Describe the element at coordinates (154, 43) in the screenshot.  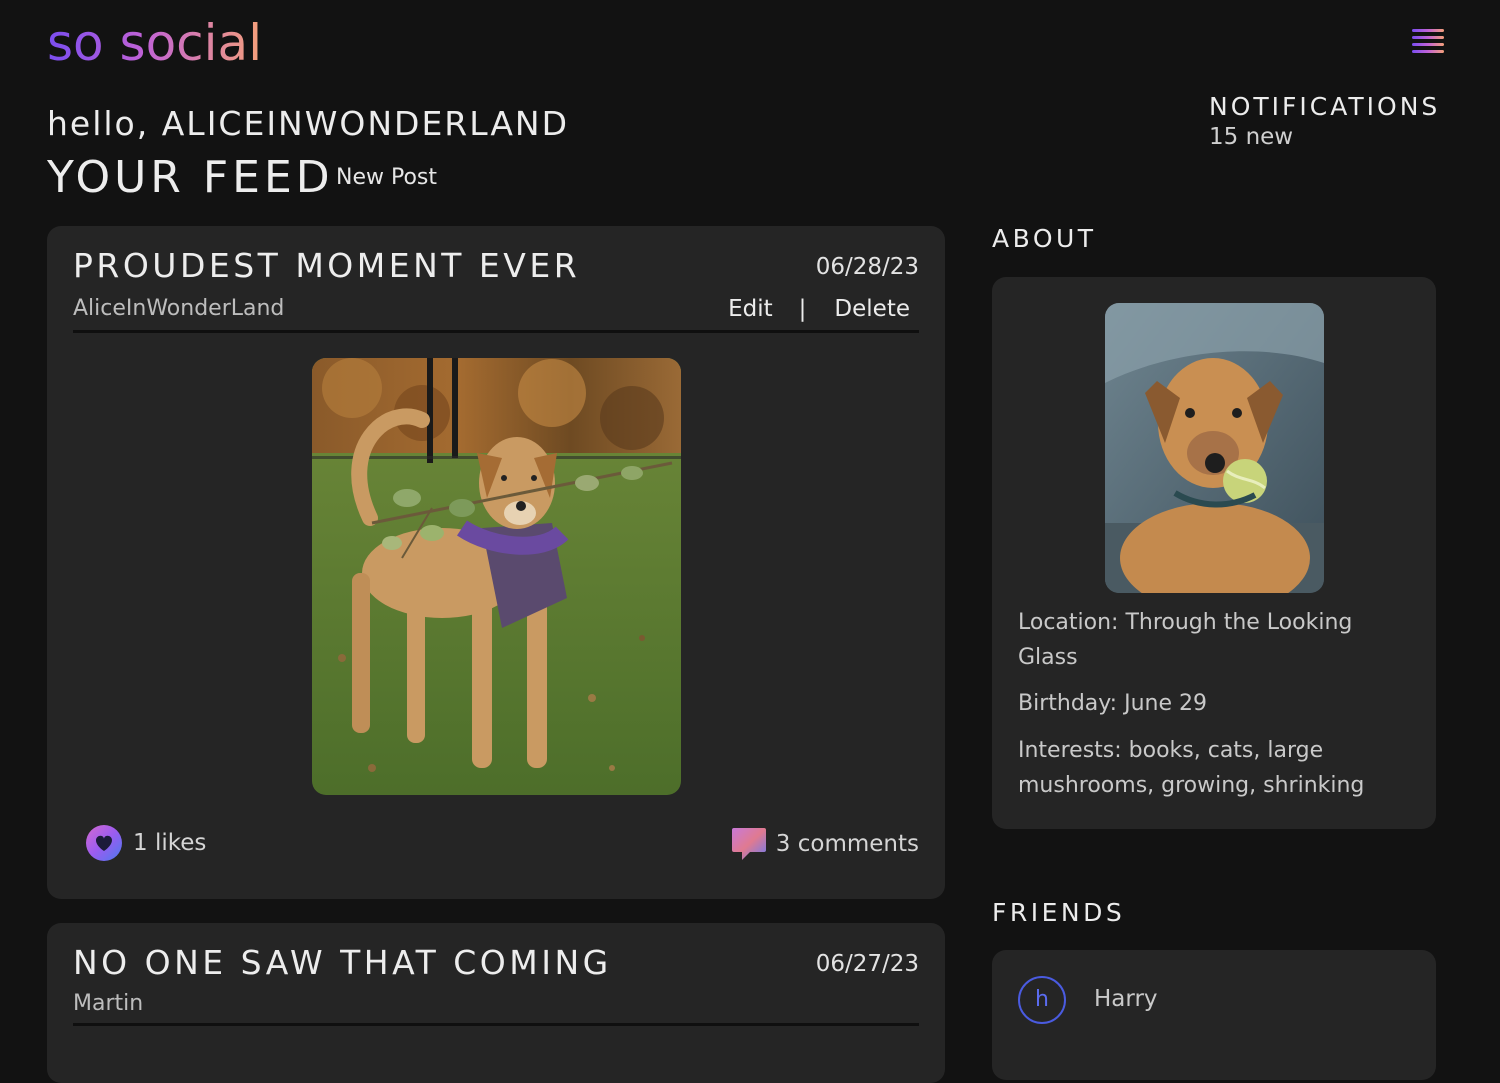
I see `app-logo: so social` at that location.